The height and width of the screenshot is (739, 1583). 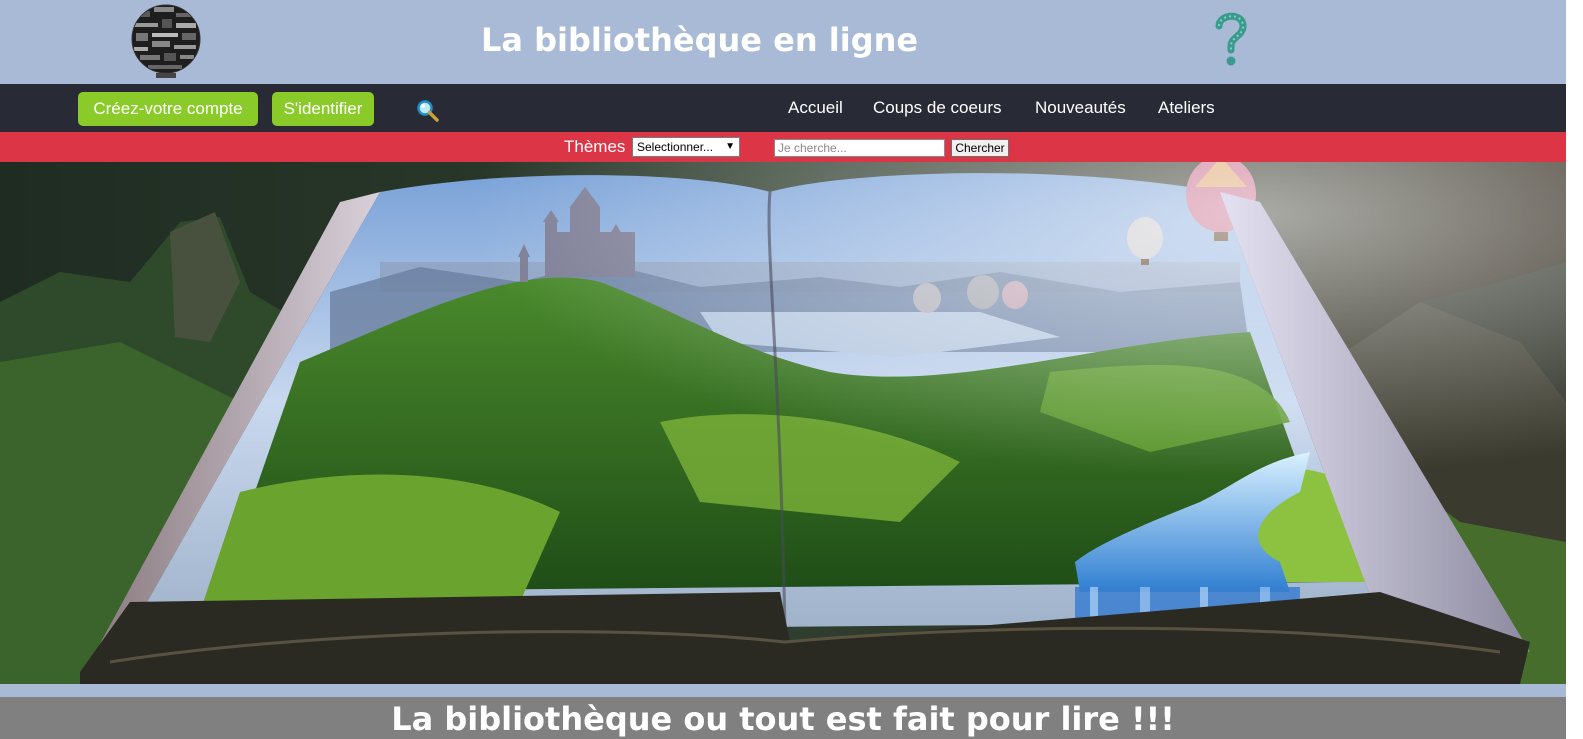 What do you see at coordinates (730, 146) in the screenshot?
I see `dropdown-arrow-icon: ▼` at bounding box center [730, 146].